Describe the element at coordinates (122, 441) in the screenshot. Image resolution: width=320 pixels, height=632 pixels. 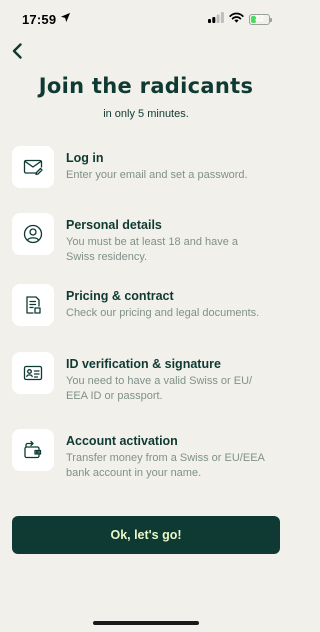
I see `step-title: Account activation` at that location.